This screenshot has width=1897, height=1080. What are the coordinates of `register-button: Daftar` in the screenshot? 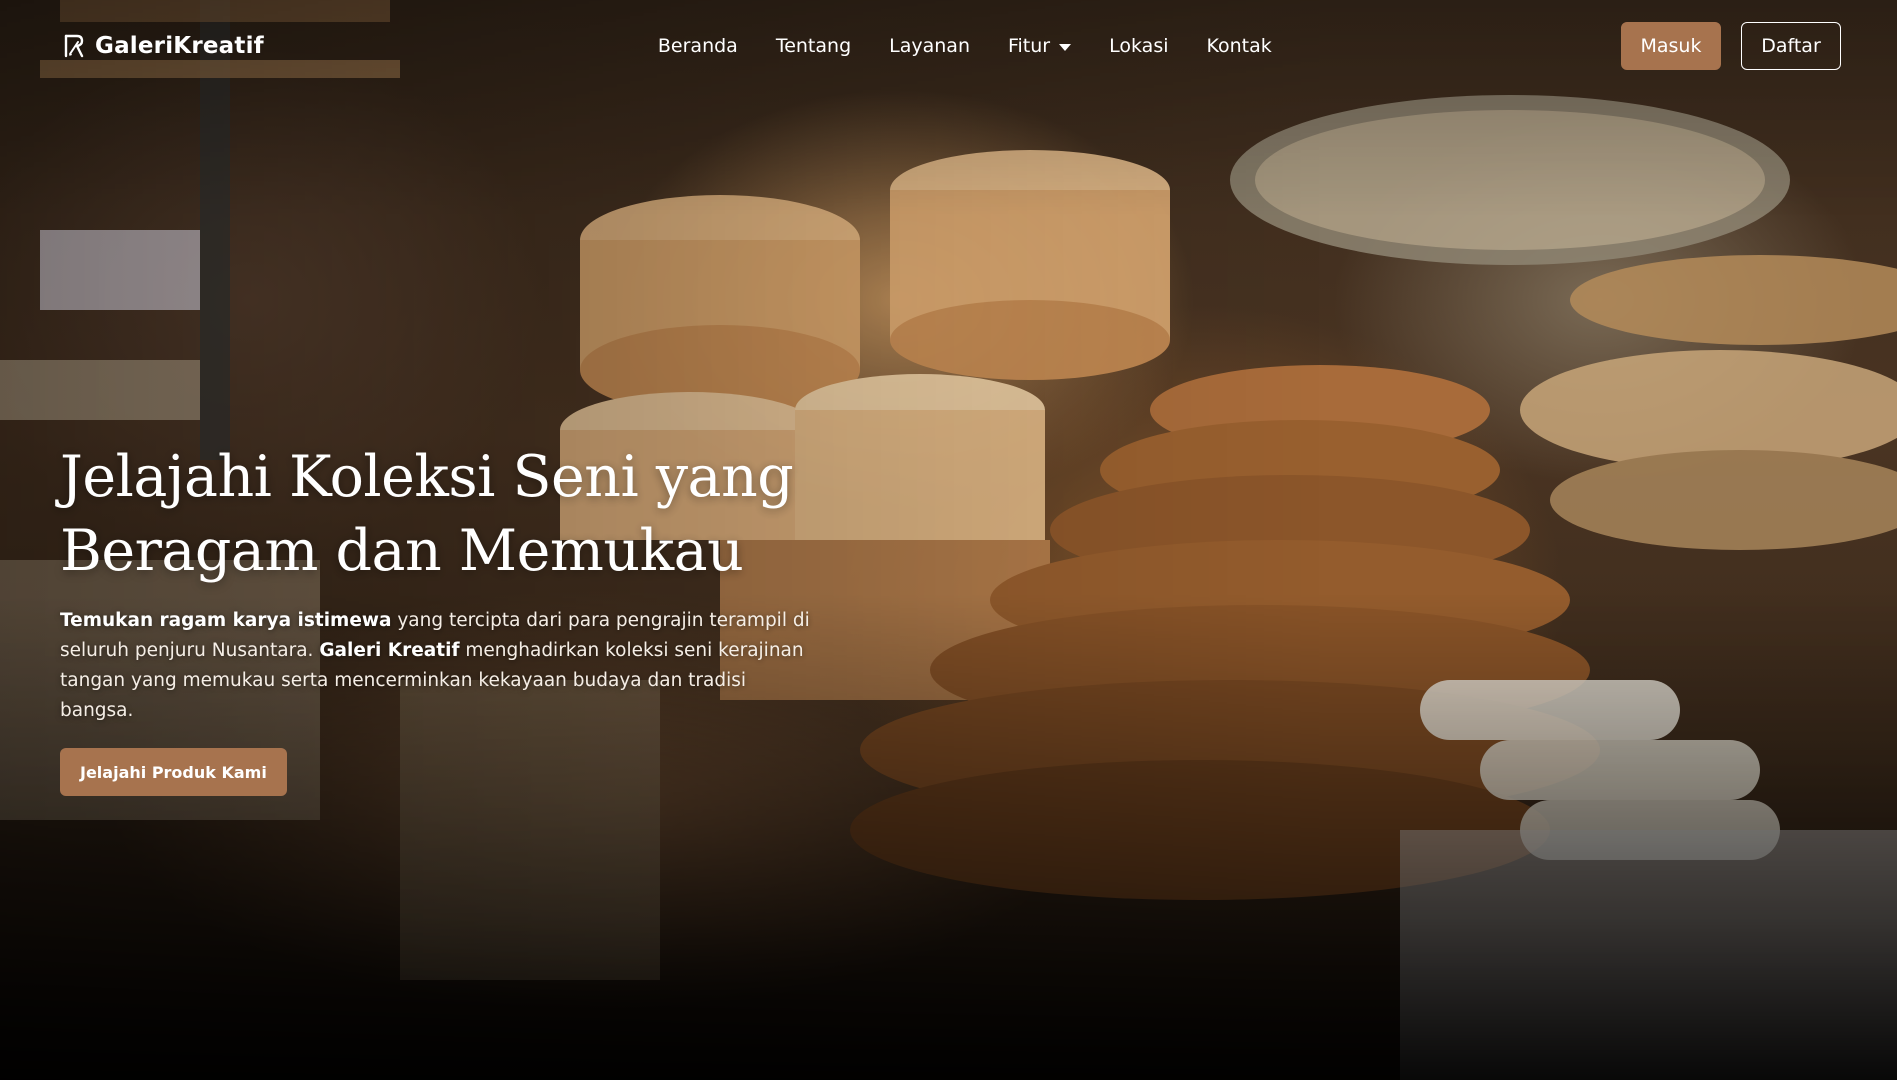 It's located at (1791, 46).